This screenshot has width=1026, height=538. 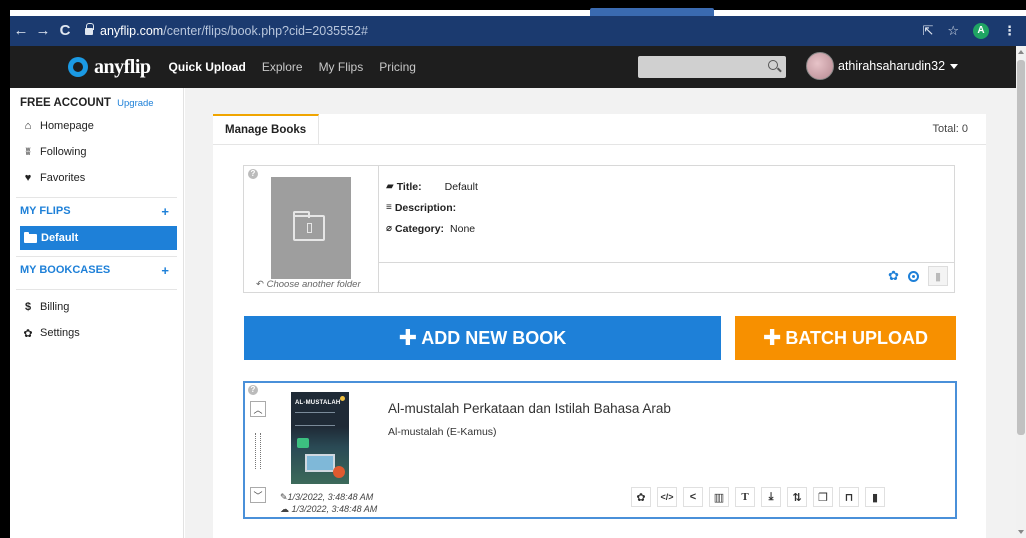 I want to click on nav-my-flips: My Flips, so click(x=341, y=67).